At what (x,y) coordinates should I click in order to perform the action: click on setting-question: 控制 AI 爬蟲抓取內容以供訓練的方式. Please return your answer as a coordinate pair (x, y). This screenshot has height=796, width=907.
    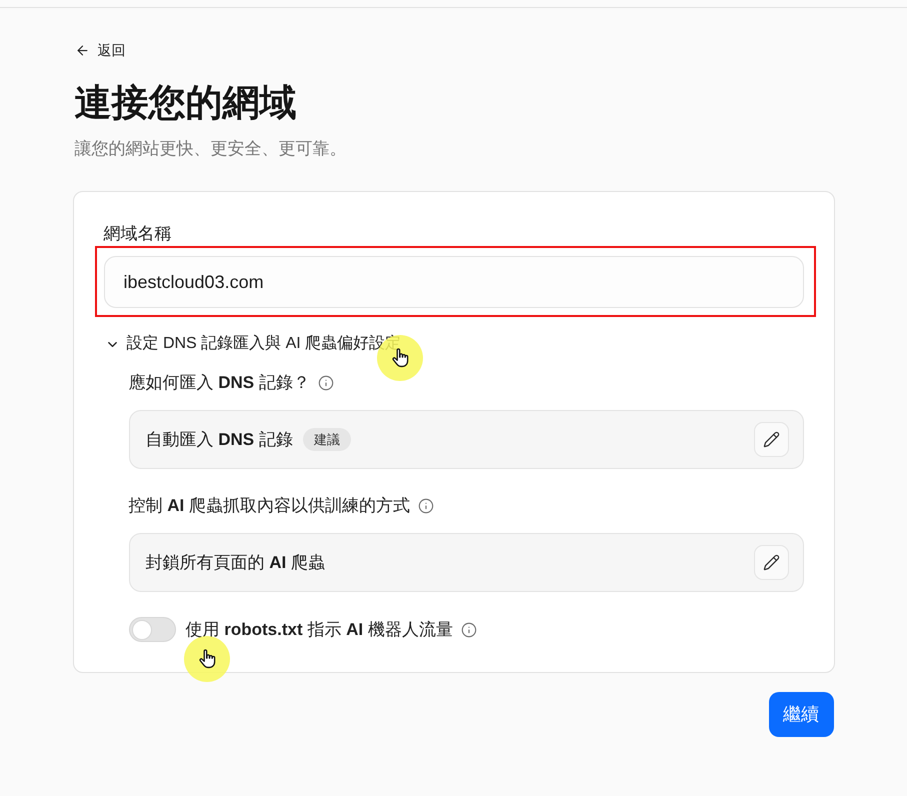
    Looking at the image, I should click on (269, 506).